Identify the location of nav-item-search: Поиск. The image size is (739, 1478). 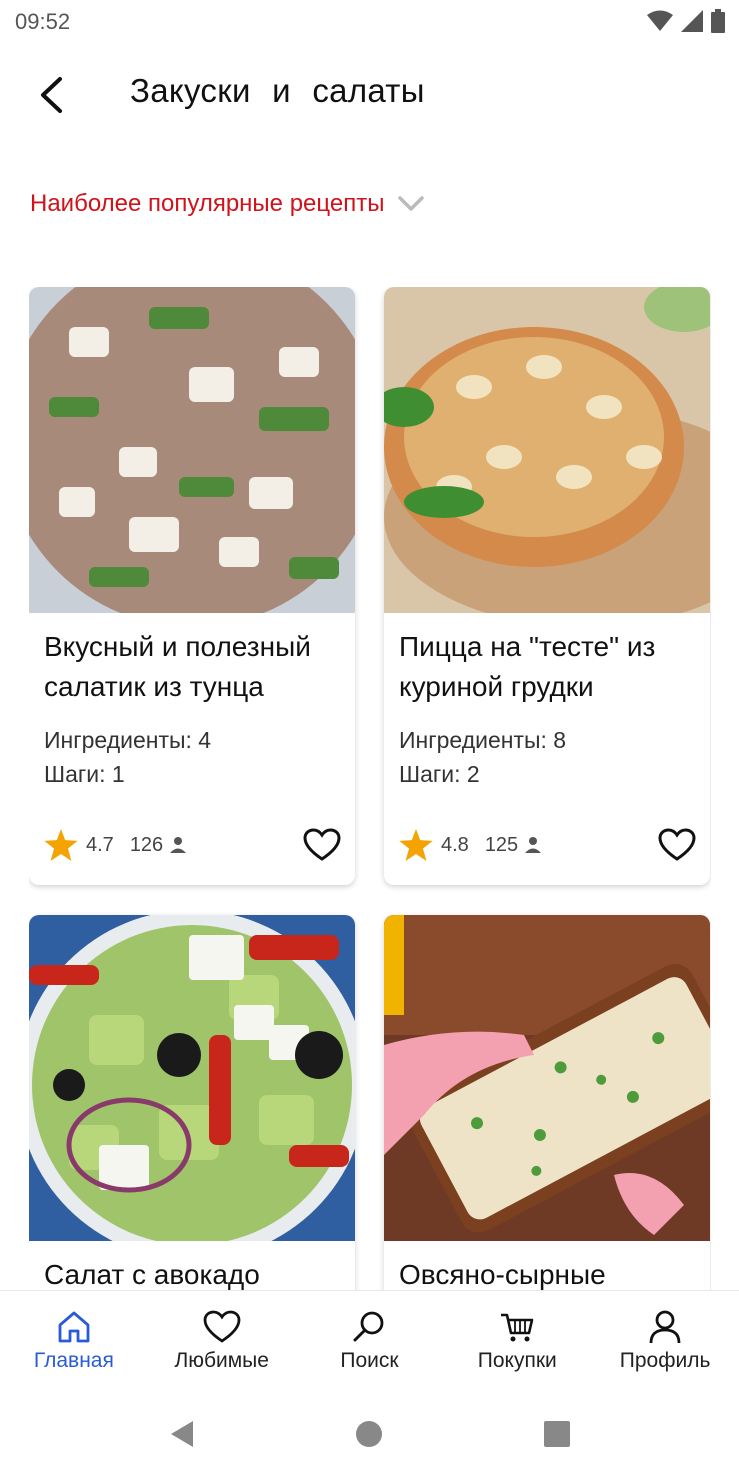
(370, 1340).